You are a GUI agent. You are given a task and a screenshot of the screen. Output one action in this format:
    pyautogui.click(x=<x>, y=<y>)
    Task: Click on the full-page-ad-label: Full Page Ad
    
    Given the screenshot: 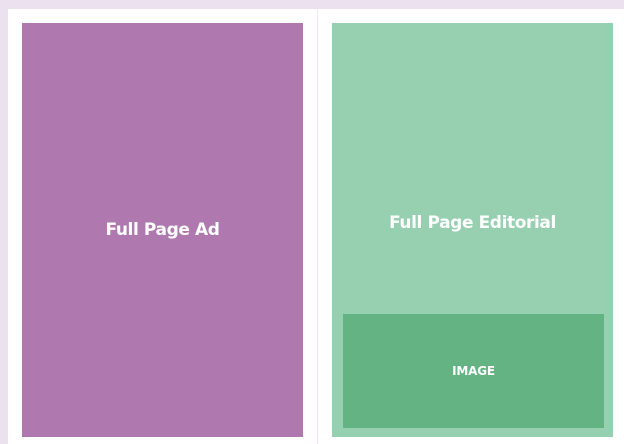 What is the action you would take?
    pyautogui.click(x=162, y=230)
    